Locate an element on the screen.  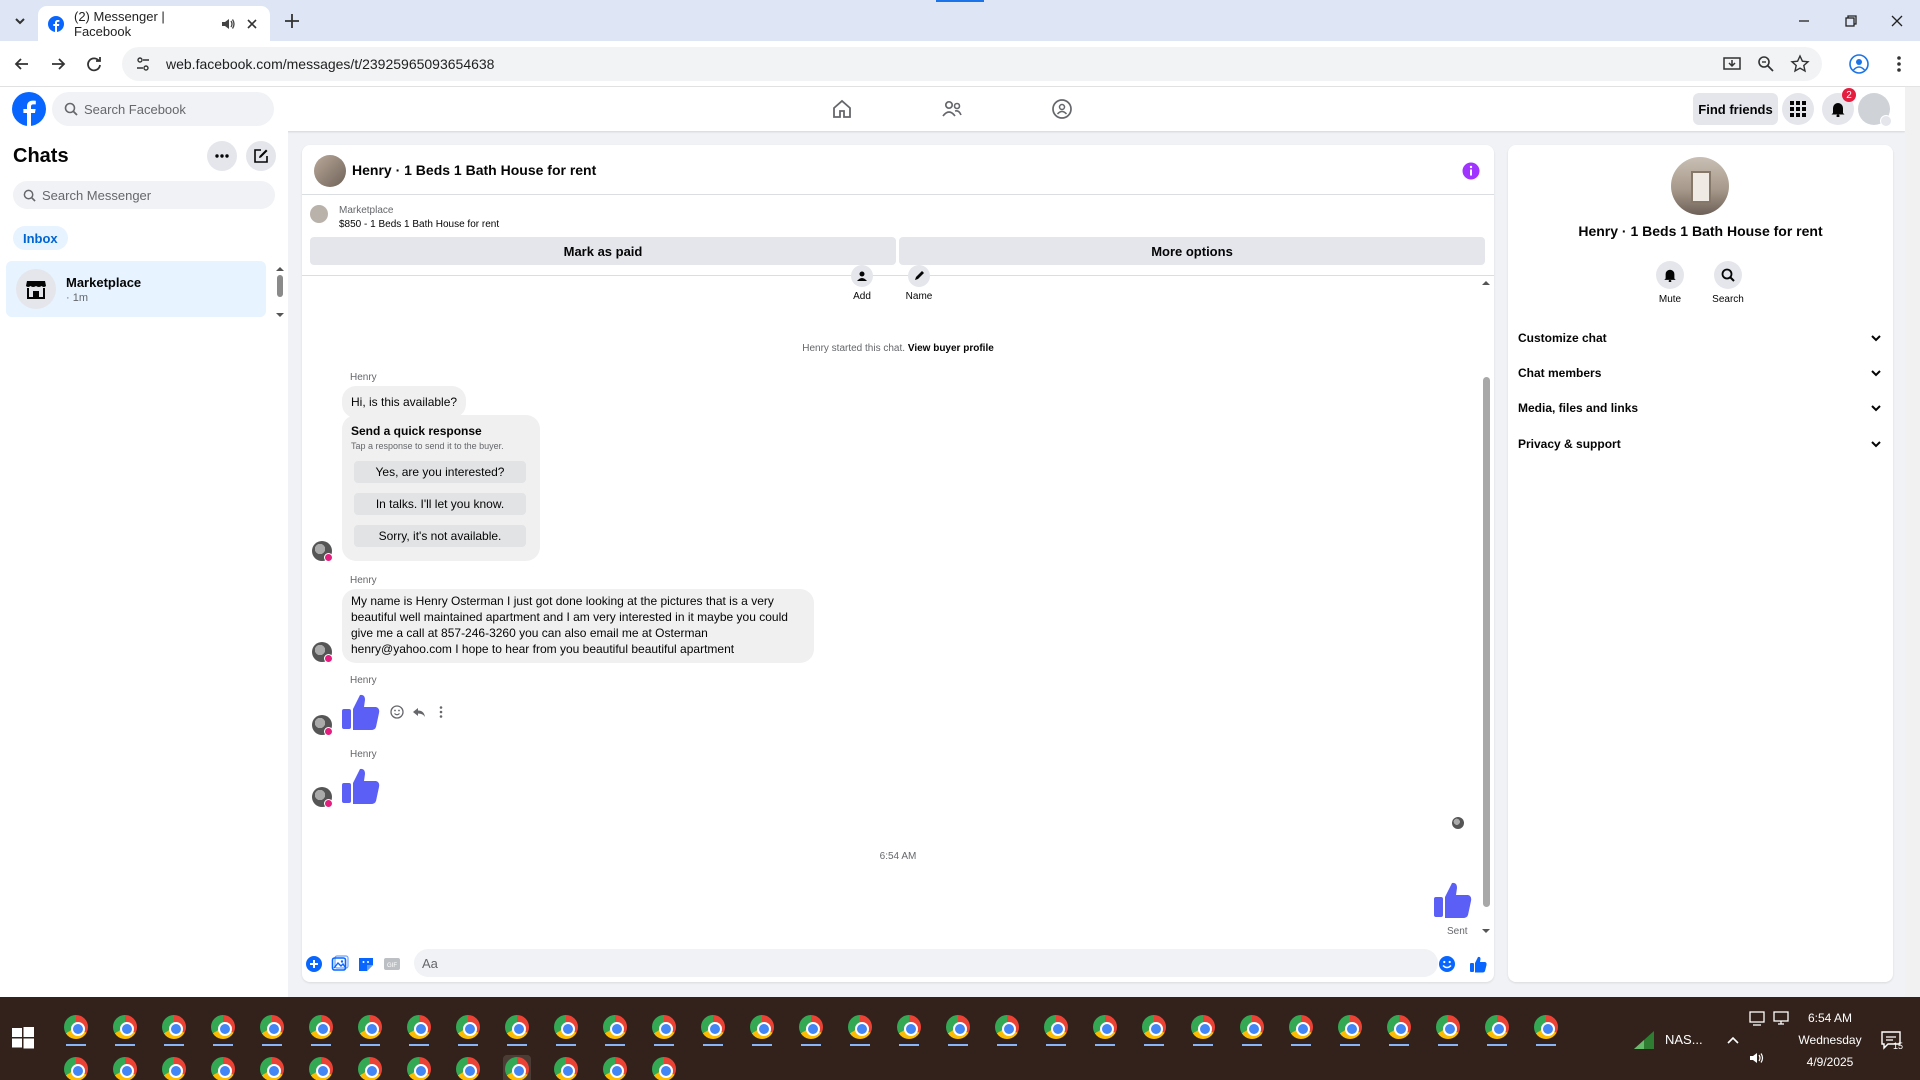
chat-scrollbar-thumb is located at coordinates (1486, 642).